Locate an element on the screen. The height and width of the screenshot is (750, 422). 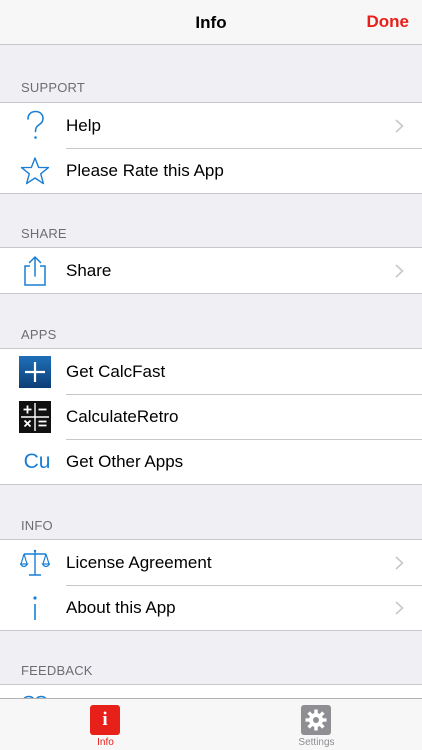
group-support: Help Please Rate this App is located at coordinates (211, 148).